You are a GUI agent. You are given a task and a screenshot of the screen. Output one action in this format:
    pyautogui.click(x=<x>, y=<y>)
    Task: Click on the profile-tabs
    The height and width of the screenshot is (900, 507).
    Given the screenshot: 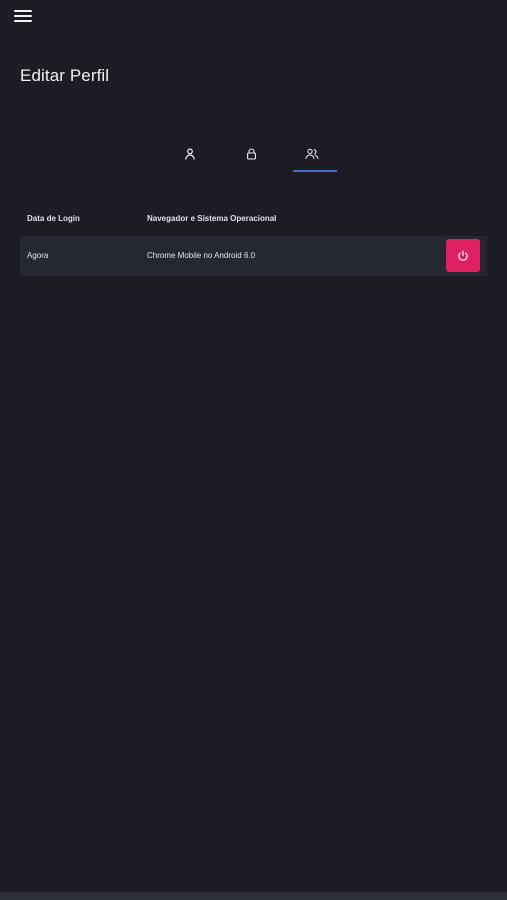 What is the action you would take?
    pyautogui.click(x=252, y=155)
    